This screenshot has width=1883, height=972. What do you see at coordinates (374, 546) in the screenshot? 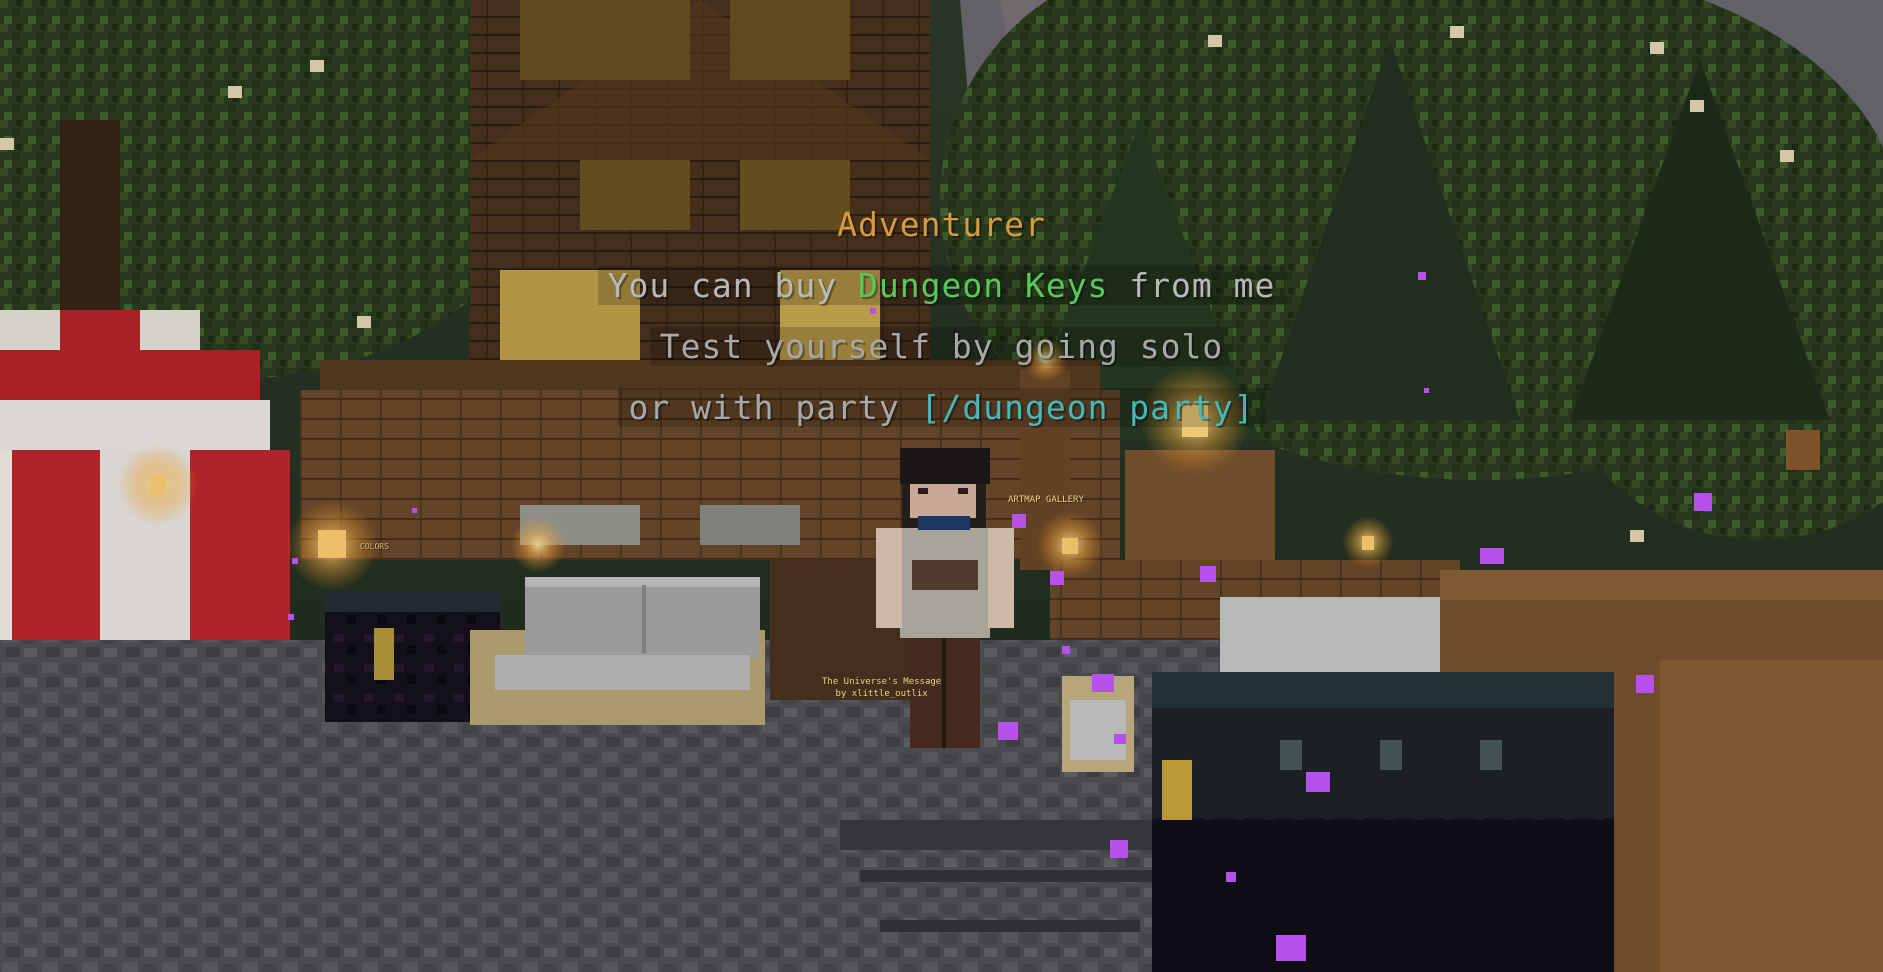
I see `colors-sign: COLORS` at bounding box center [374, 546].